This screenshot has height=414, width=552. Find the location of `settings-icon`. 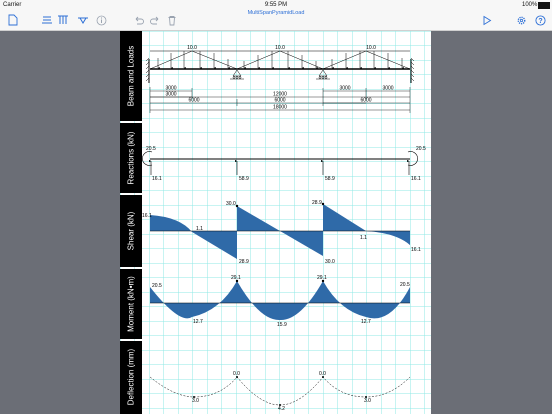

settings-icon is located at coordinates (521, 20).